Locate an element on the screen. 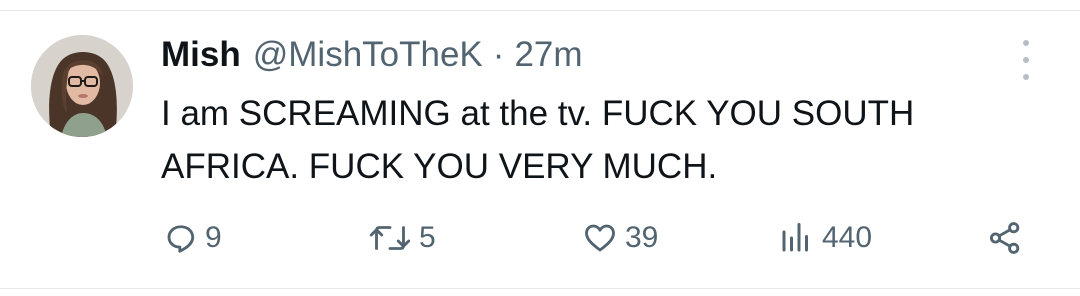 The height and width of the screenshot is (296, 1080). retweet-button: 5 is located at coordinates (401, 238).